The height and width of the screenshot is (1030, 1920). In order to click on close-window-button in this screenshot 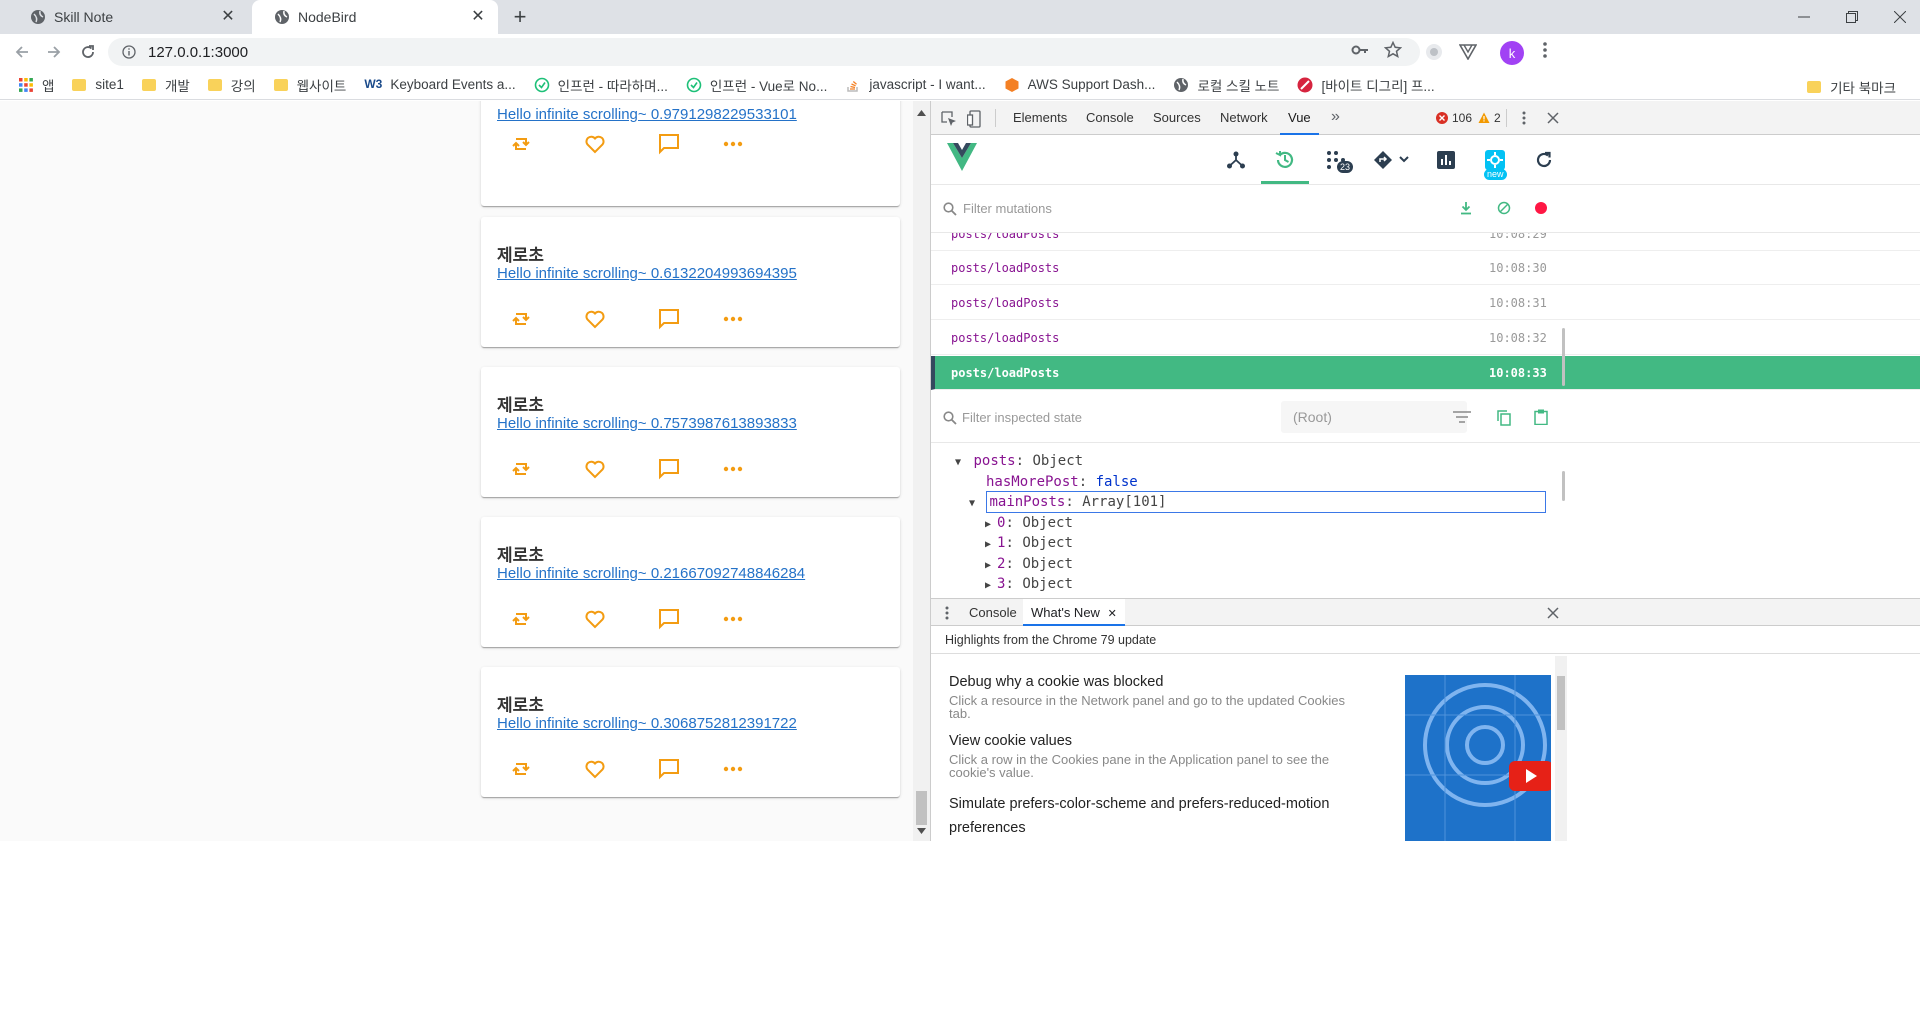, I will do `click(1898, 17)`.